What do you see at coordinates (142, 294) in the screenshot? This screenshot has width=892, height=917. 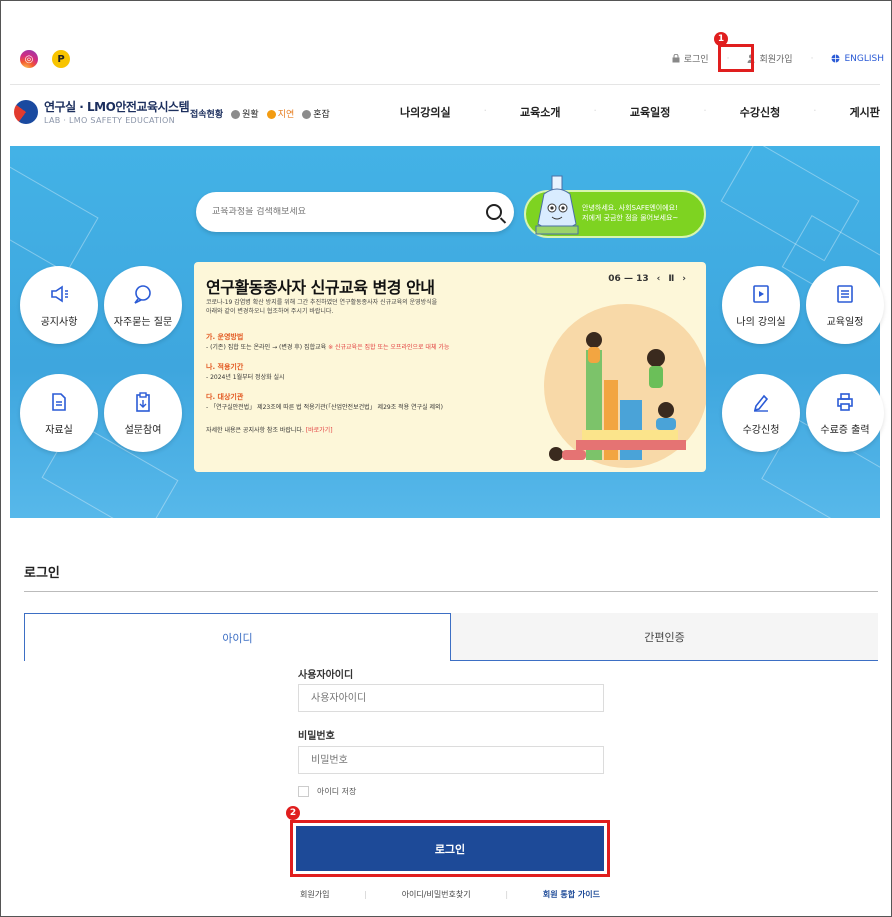 I see `faq-bubble-icon` at bounding box center [142, 294].